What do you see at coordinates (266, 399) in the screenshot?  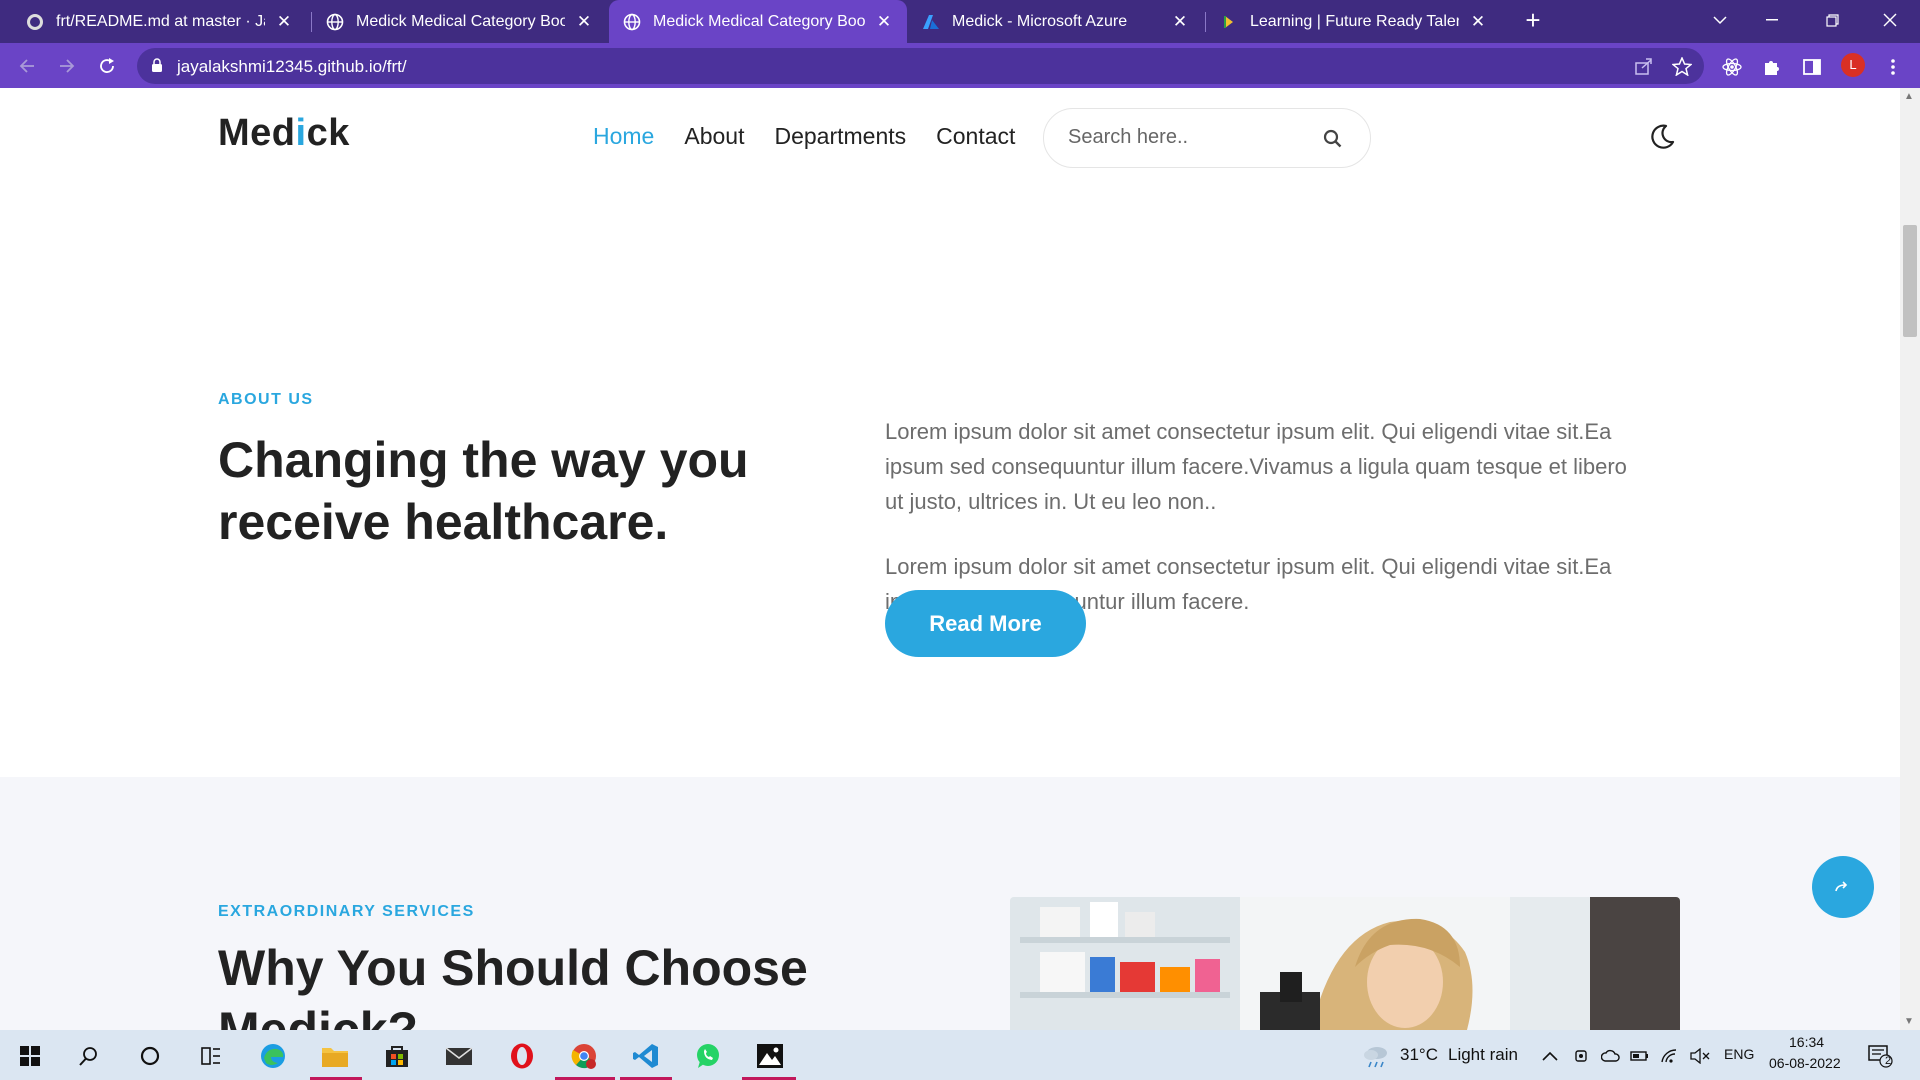 I see `about-eyebrow: ABOUT US` at bounding box center [266, 399].